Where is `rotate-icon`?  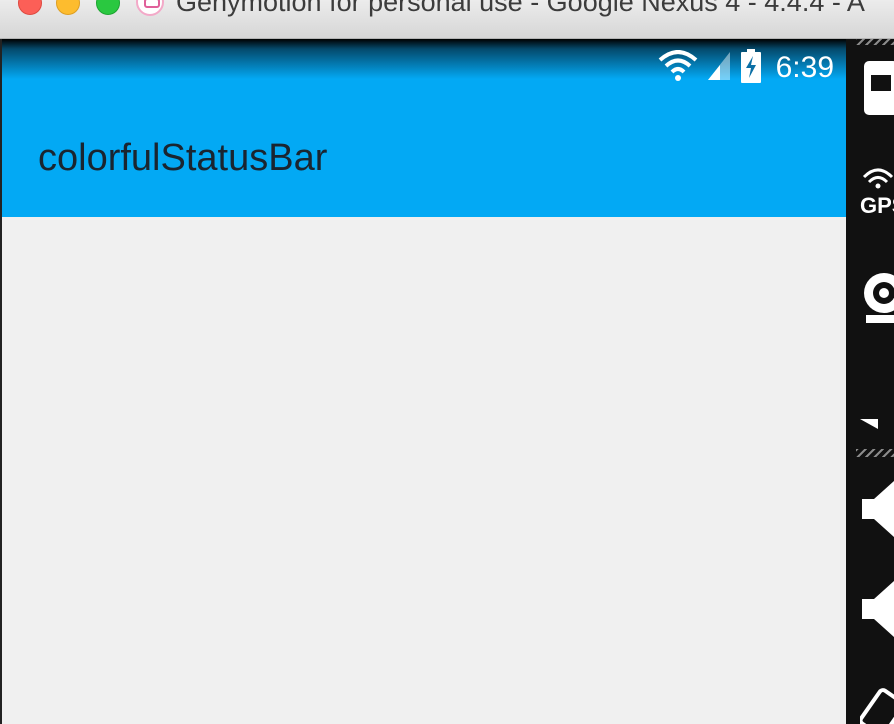 rotate-icon is located at coordinates (876, 703).